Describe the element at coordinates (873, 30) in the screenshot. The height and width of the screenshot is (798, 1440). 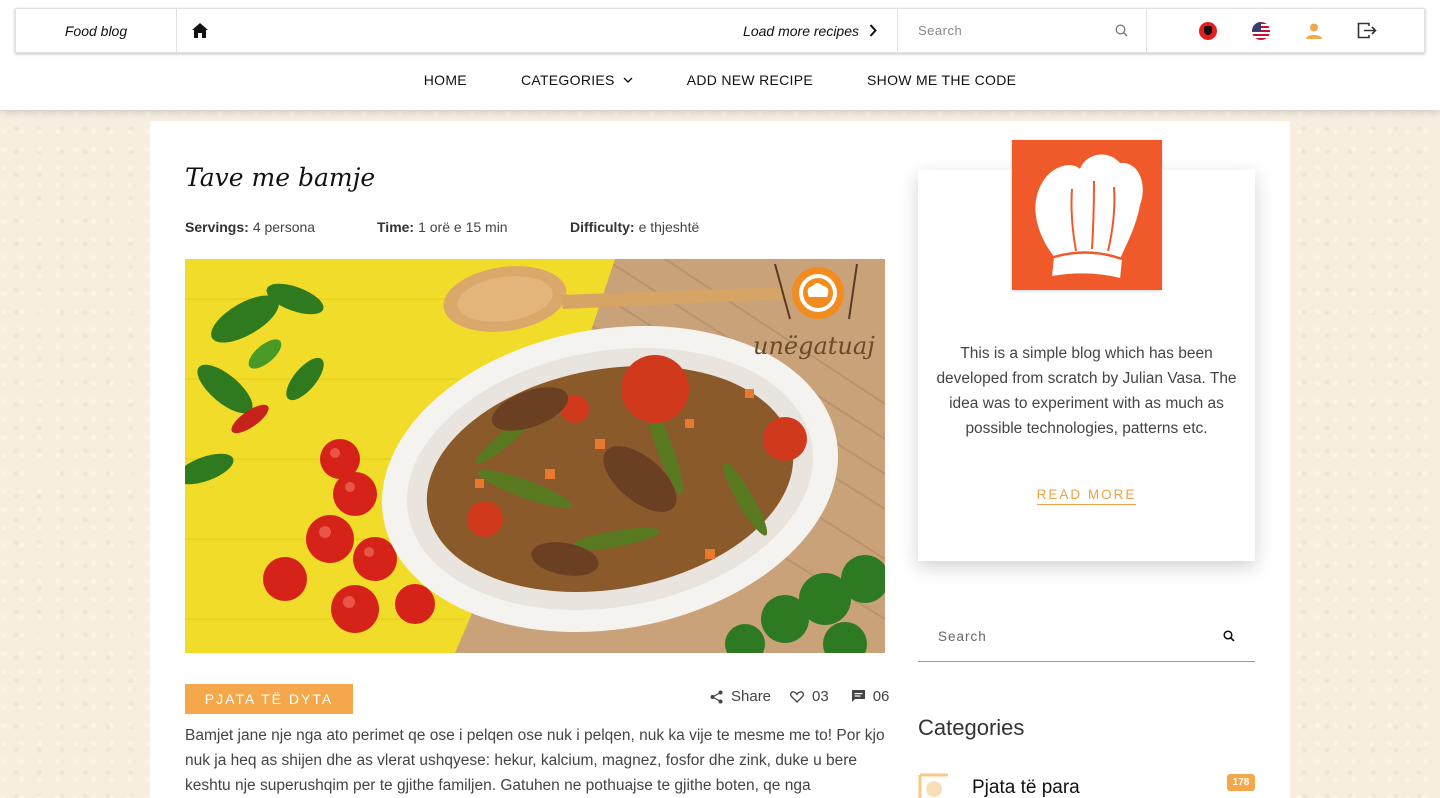
I see `chevron-right-icon` at that location.